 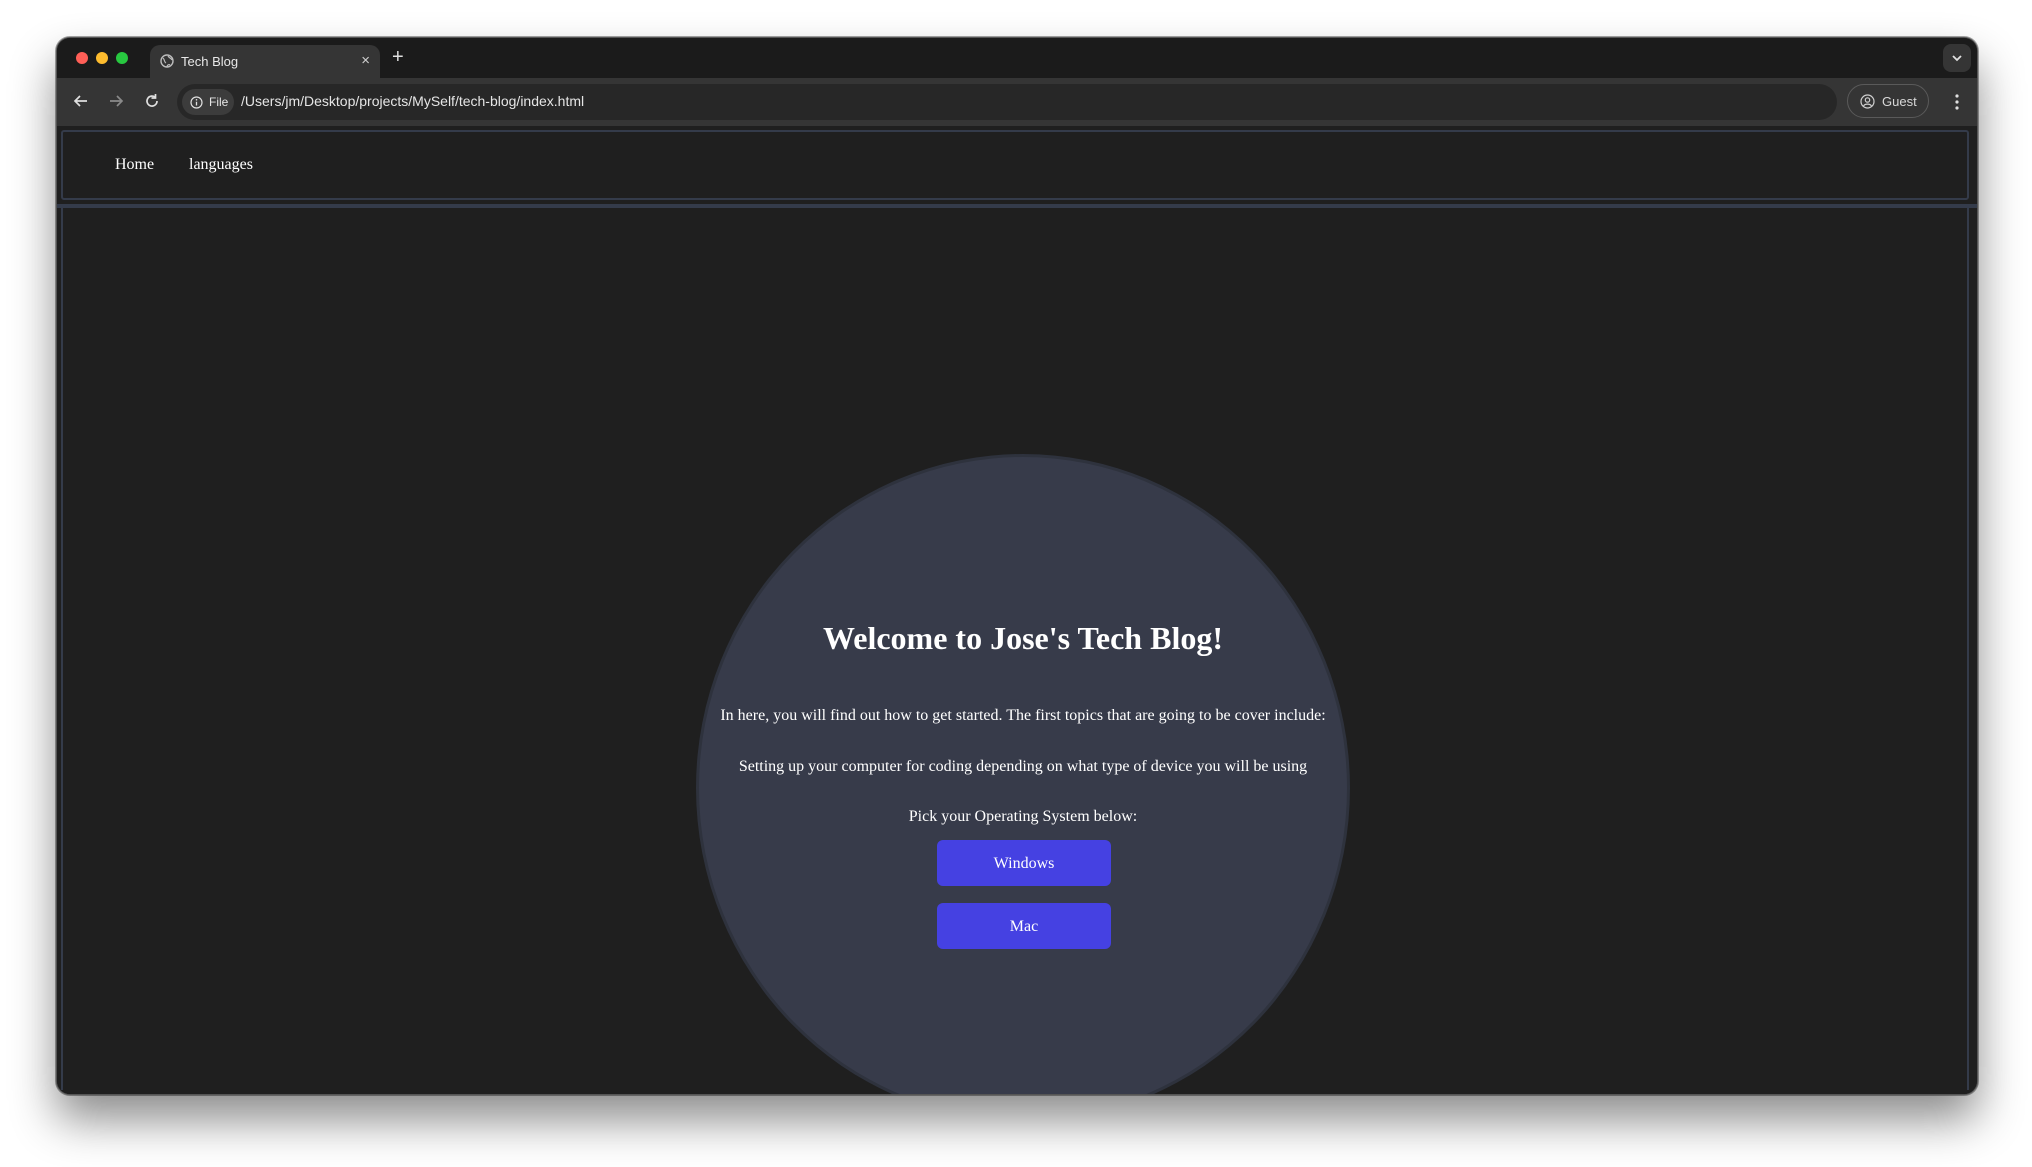 I want to click on maximize-window-button, so click(x=122, y=58).